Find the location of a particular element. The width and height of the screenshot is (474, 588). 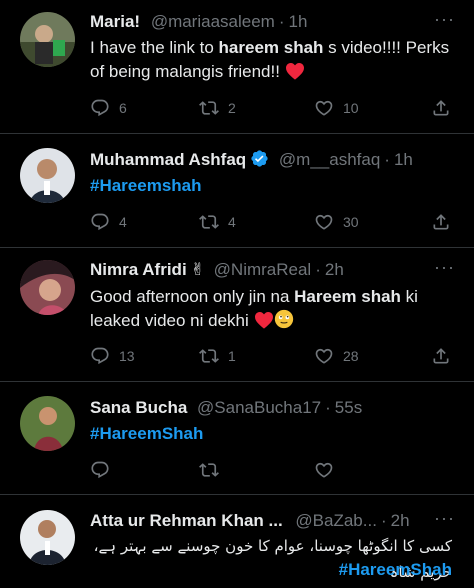

tweet-actions is located at coordinates (271, 470).